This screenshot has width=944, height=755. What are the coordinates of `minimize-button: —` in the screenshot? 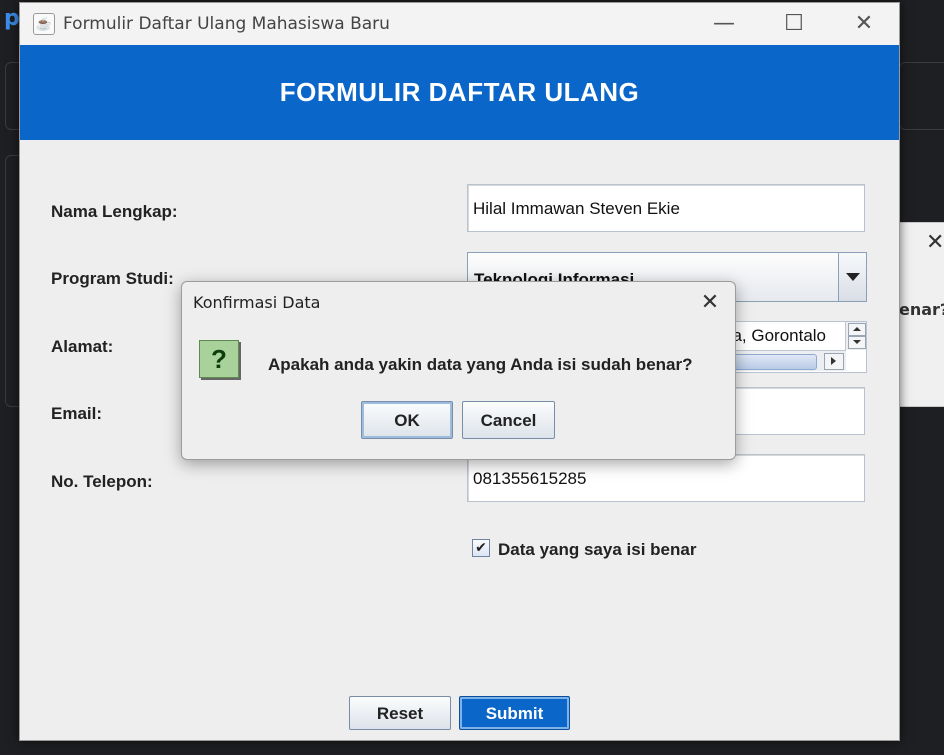 It's located at (724, 24).